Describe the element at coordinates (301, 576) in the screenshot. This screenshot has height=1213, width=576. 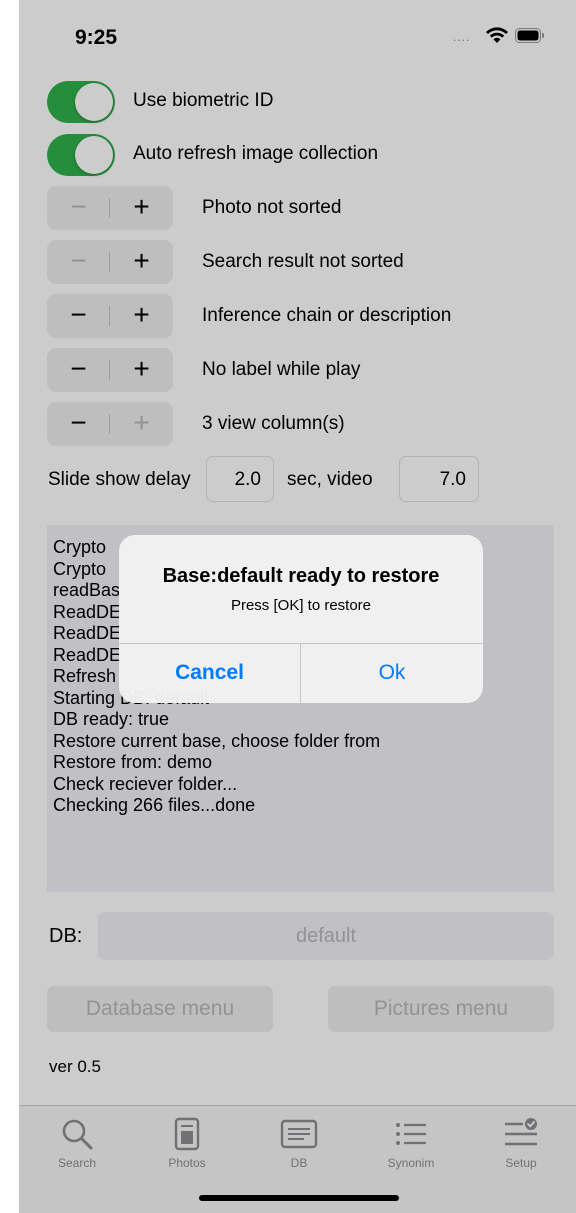
I see `alert-title: Base:default ready to restore` at that location.